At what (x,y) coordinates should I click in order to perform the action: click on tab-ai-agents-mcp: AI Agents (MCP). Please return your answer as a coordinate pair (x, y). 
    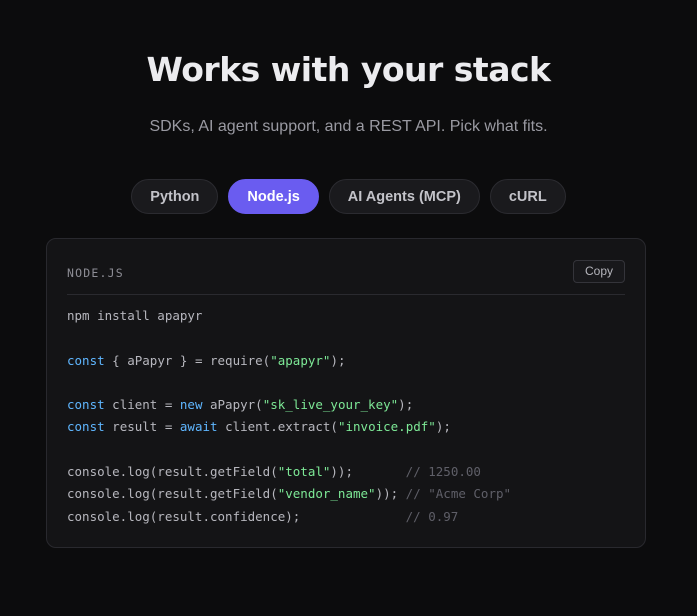
    Looking at the image, I should click on (404, 196).